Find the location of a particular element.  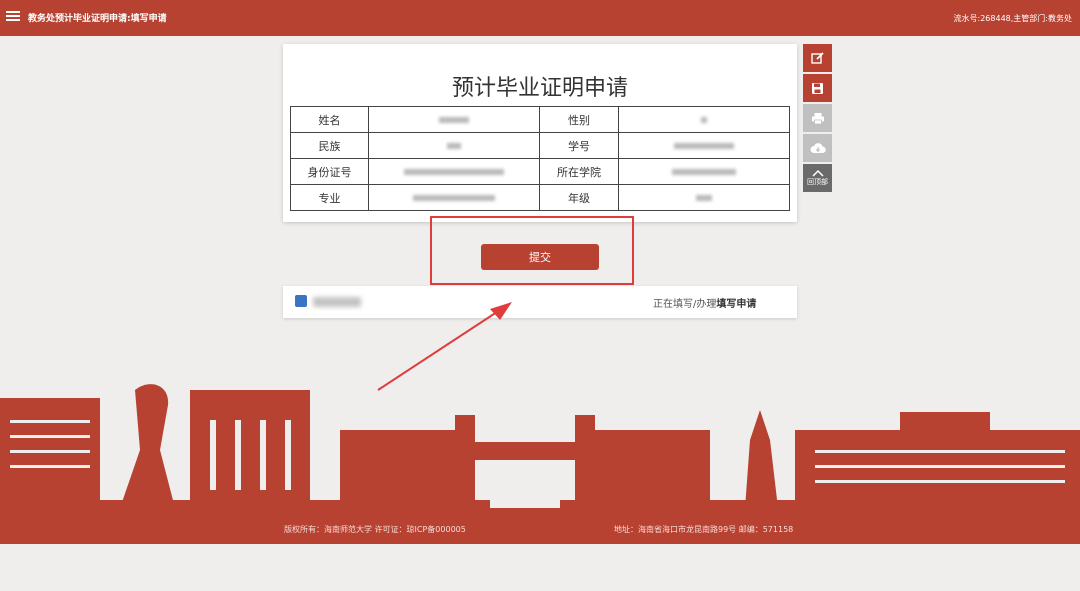

back-to-top-button: 回顶部 is located at coordinates (817, 178).